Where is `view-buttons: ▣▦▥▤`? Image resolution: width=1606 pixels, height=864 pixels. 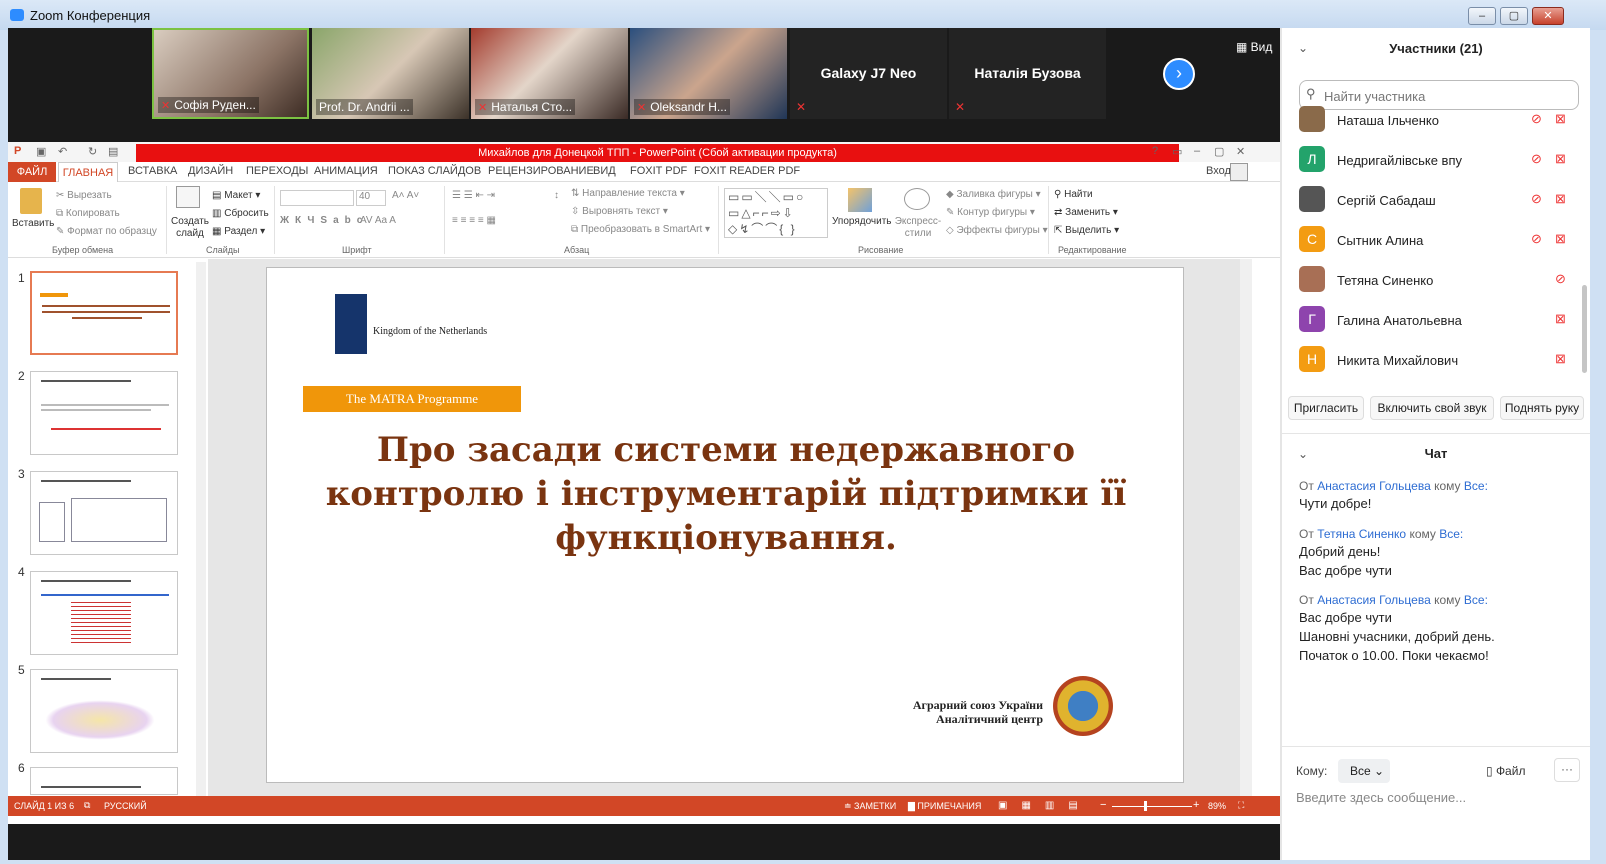 view-buttons: ▣▦▥▤ is located at coordinates (1045, 805).